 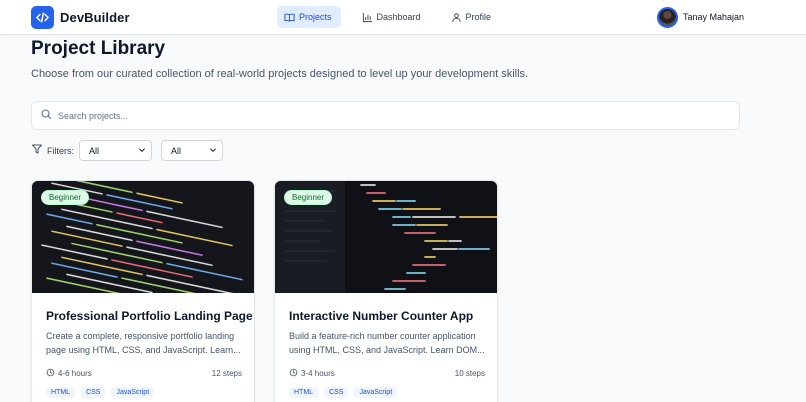 I want to click on project-duration: 3-4 hours, so click(x=312, y=373).